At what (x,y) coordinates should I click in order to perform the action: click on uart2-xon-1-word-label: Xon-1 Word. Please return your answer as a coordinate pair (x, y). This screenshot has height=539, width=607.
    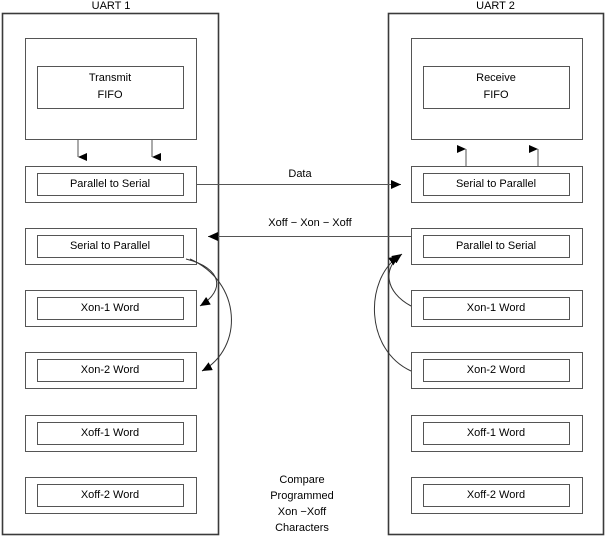
    Looking at the image, I should click on (496, 308).